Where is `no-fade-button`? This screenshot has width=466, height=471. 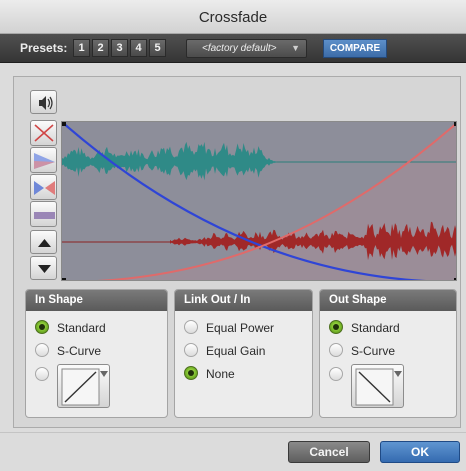 no-fade-button is located at coordinates (43, 133).